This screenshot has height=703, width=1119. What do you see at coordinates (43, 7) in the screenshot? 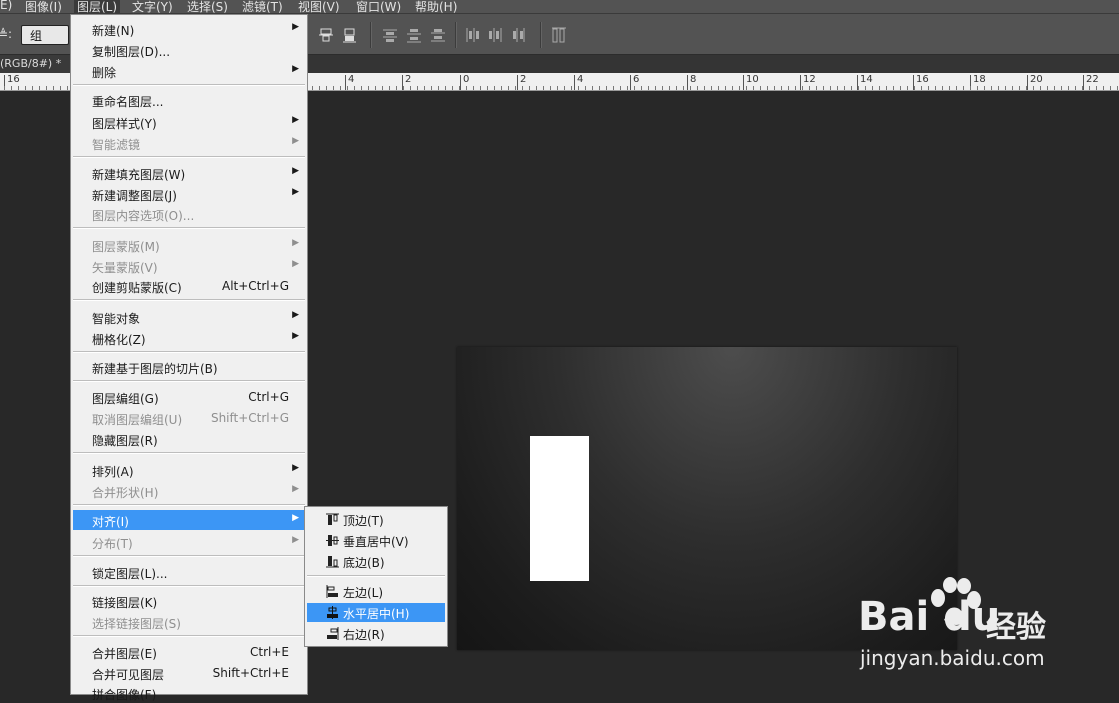
I see `menu-image: 图像(I)` at bounding box center [43, 7].